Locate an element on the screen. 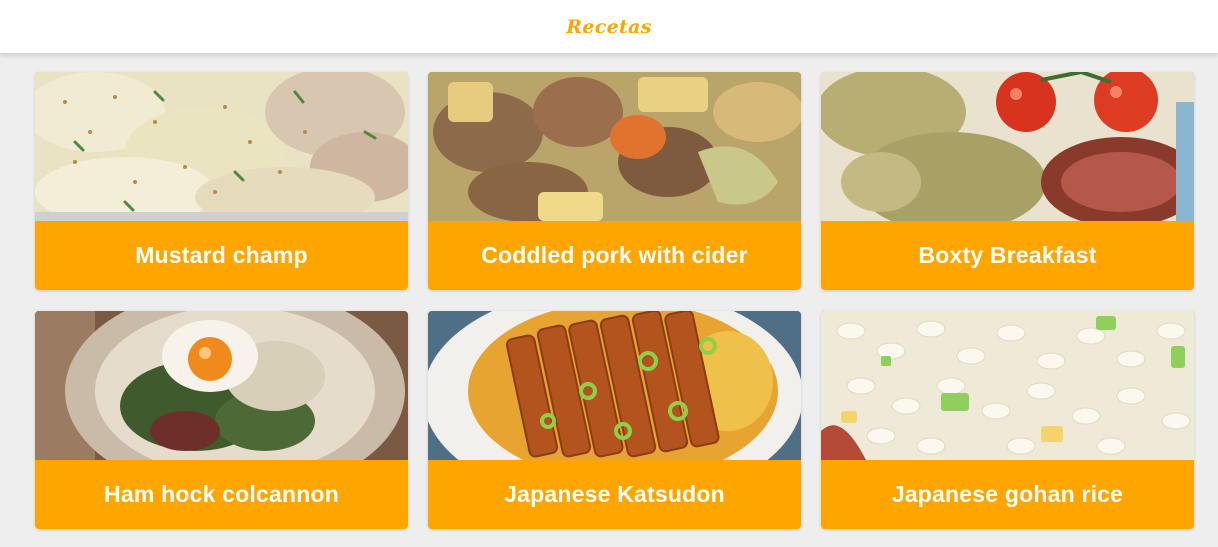  recipe-title: Ham hock colcannon is located at coordinates (221, 494).